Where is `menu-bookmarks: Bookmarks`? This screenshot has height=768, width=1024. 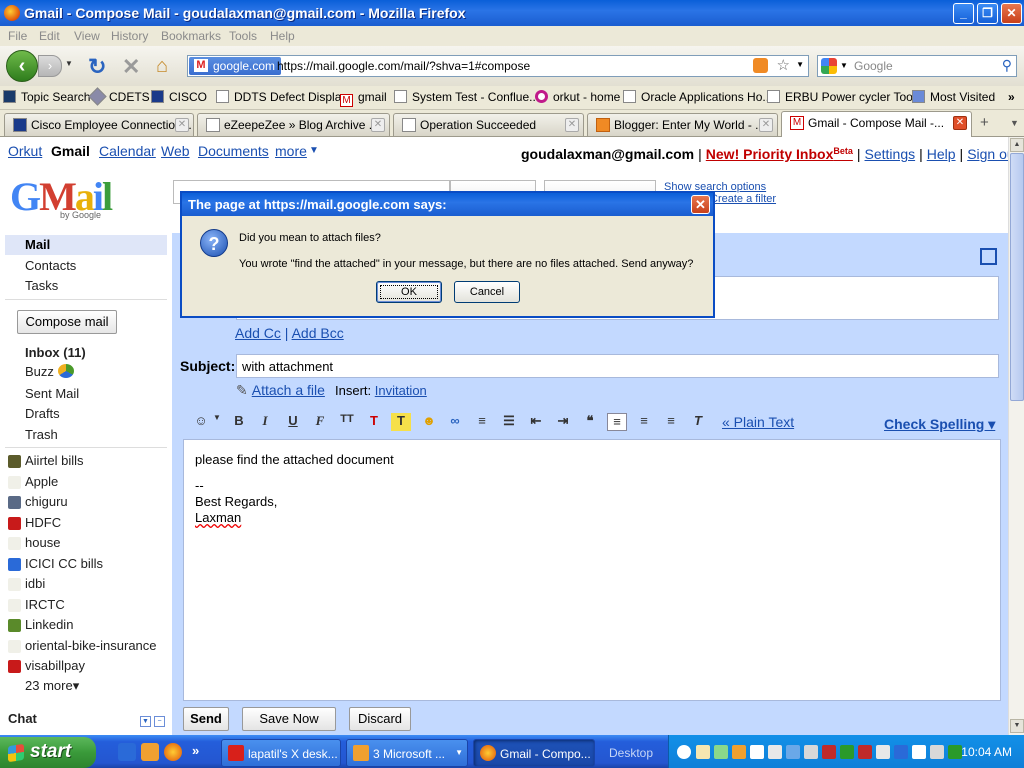 menu-bookmarks: Bookmarks is located at coordinates (191, 36).